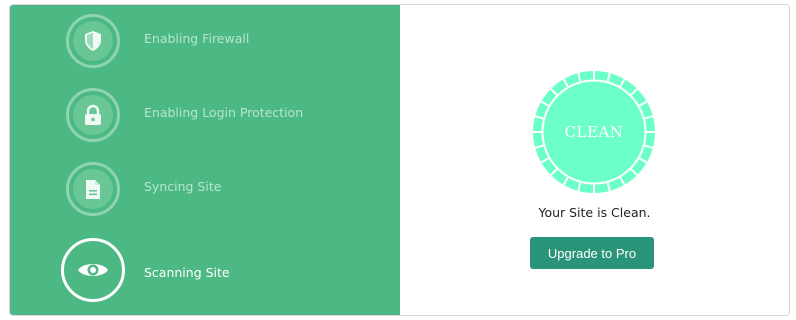 This screenshot has width=796, height=320. I want to click on eye-icon, so click(93, 270).